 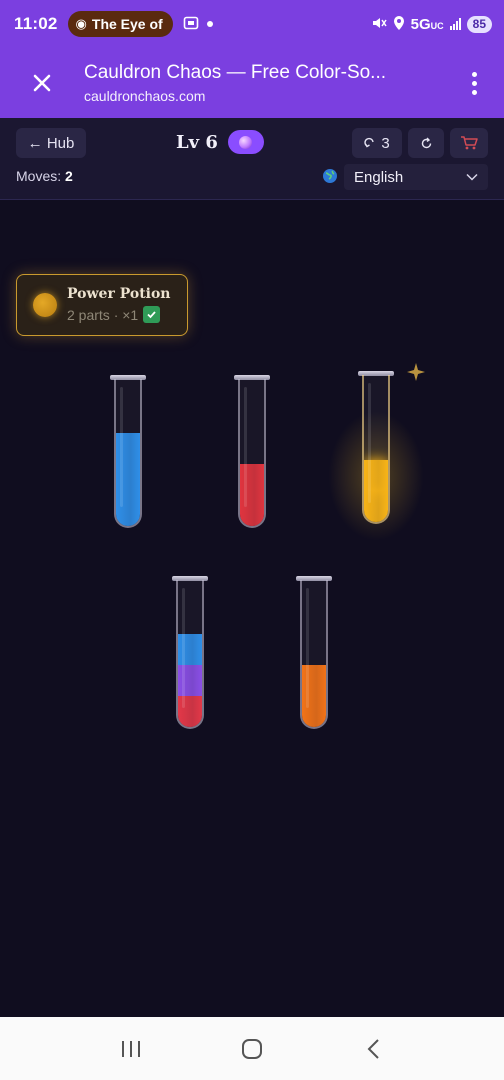 I want to click on level-label: Lv 6, so click(x=197, y=142).